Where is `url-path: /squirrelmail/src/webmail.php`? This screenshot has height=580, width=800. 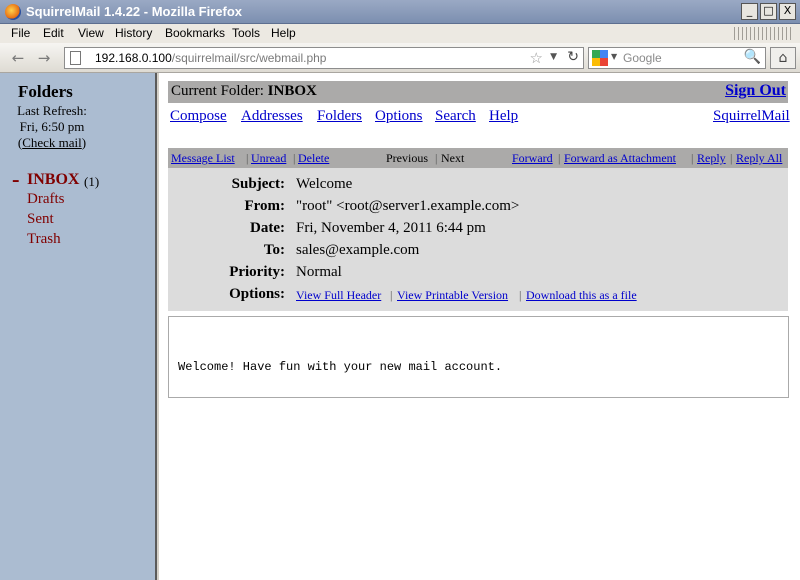 url-path: /squirrelmail/src/webmail.php is located at coordinates (249, 58).